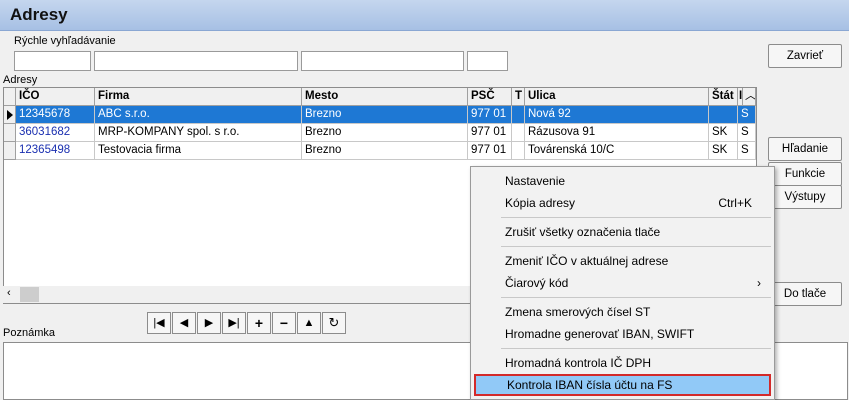 Image resolution: width=849 pixels, height=400 pixels. I want to click on menu-item-zmena-smerovych-cisel: Zmena smerových čísel ST, so click(622, 312).